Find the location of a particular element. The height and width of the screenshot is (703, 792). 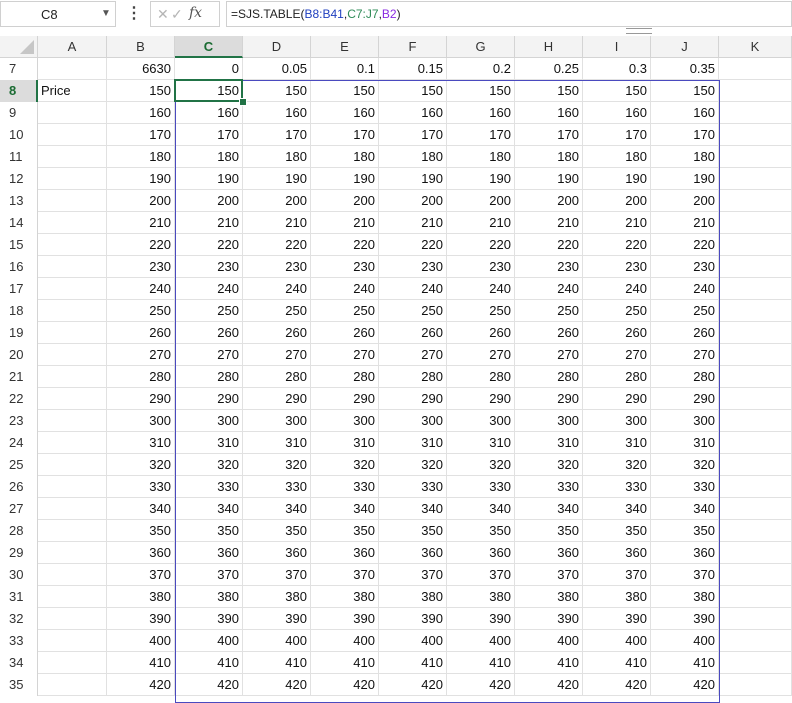

cell-h21: 280 is located at coordinates (549, 377).